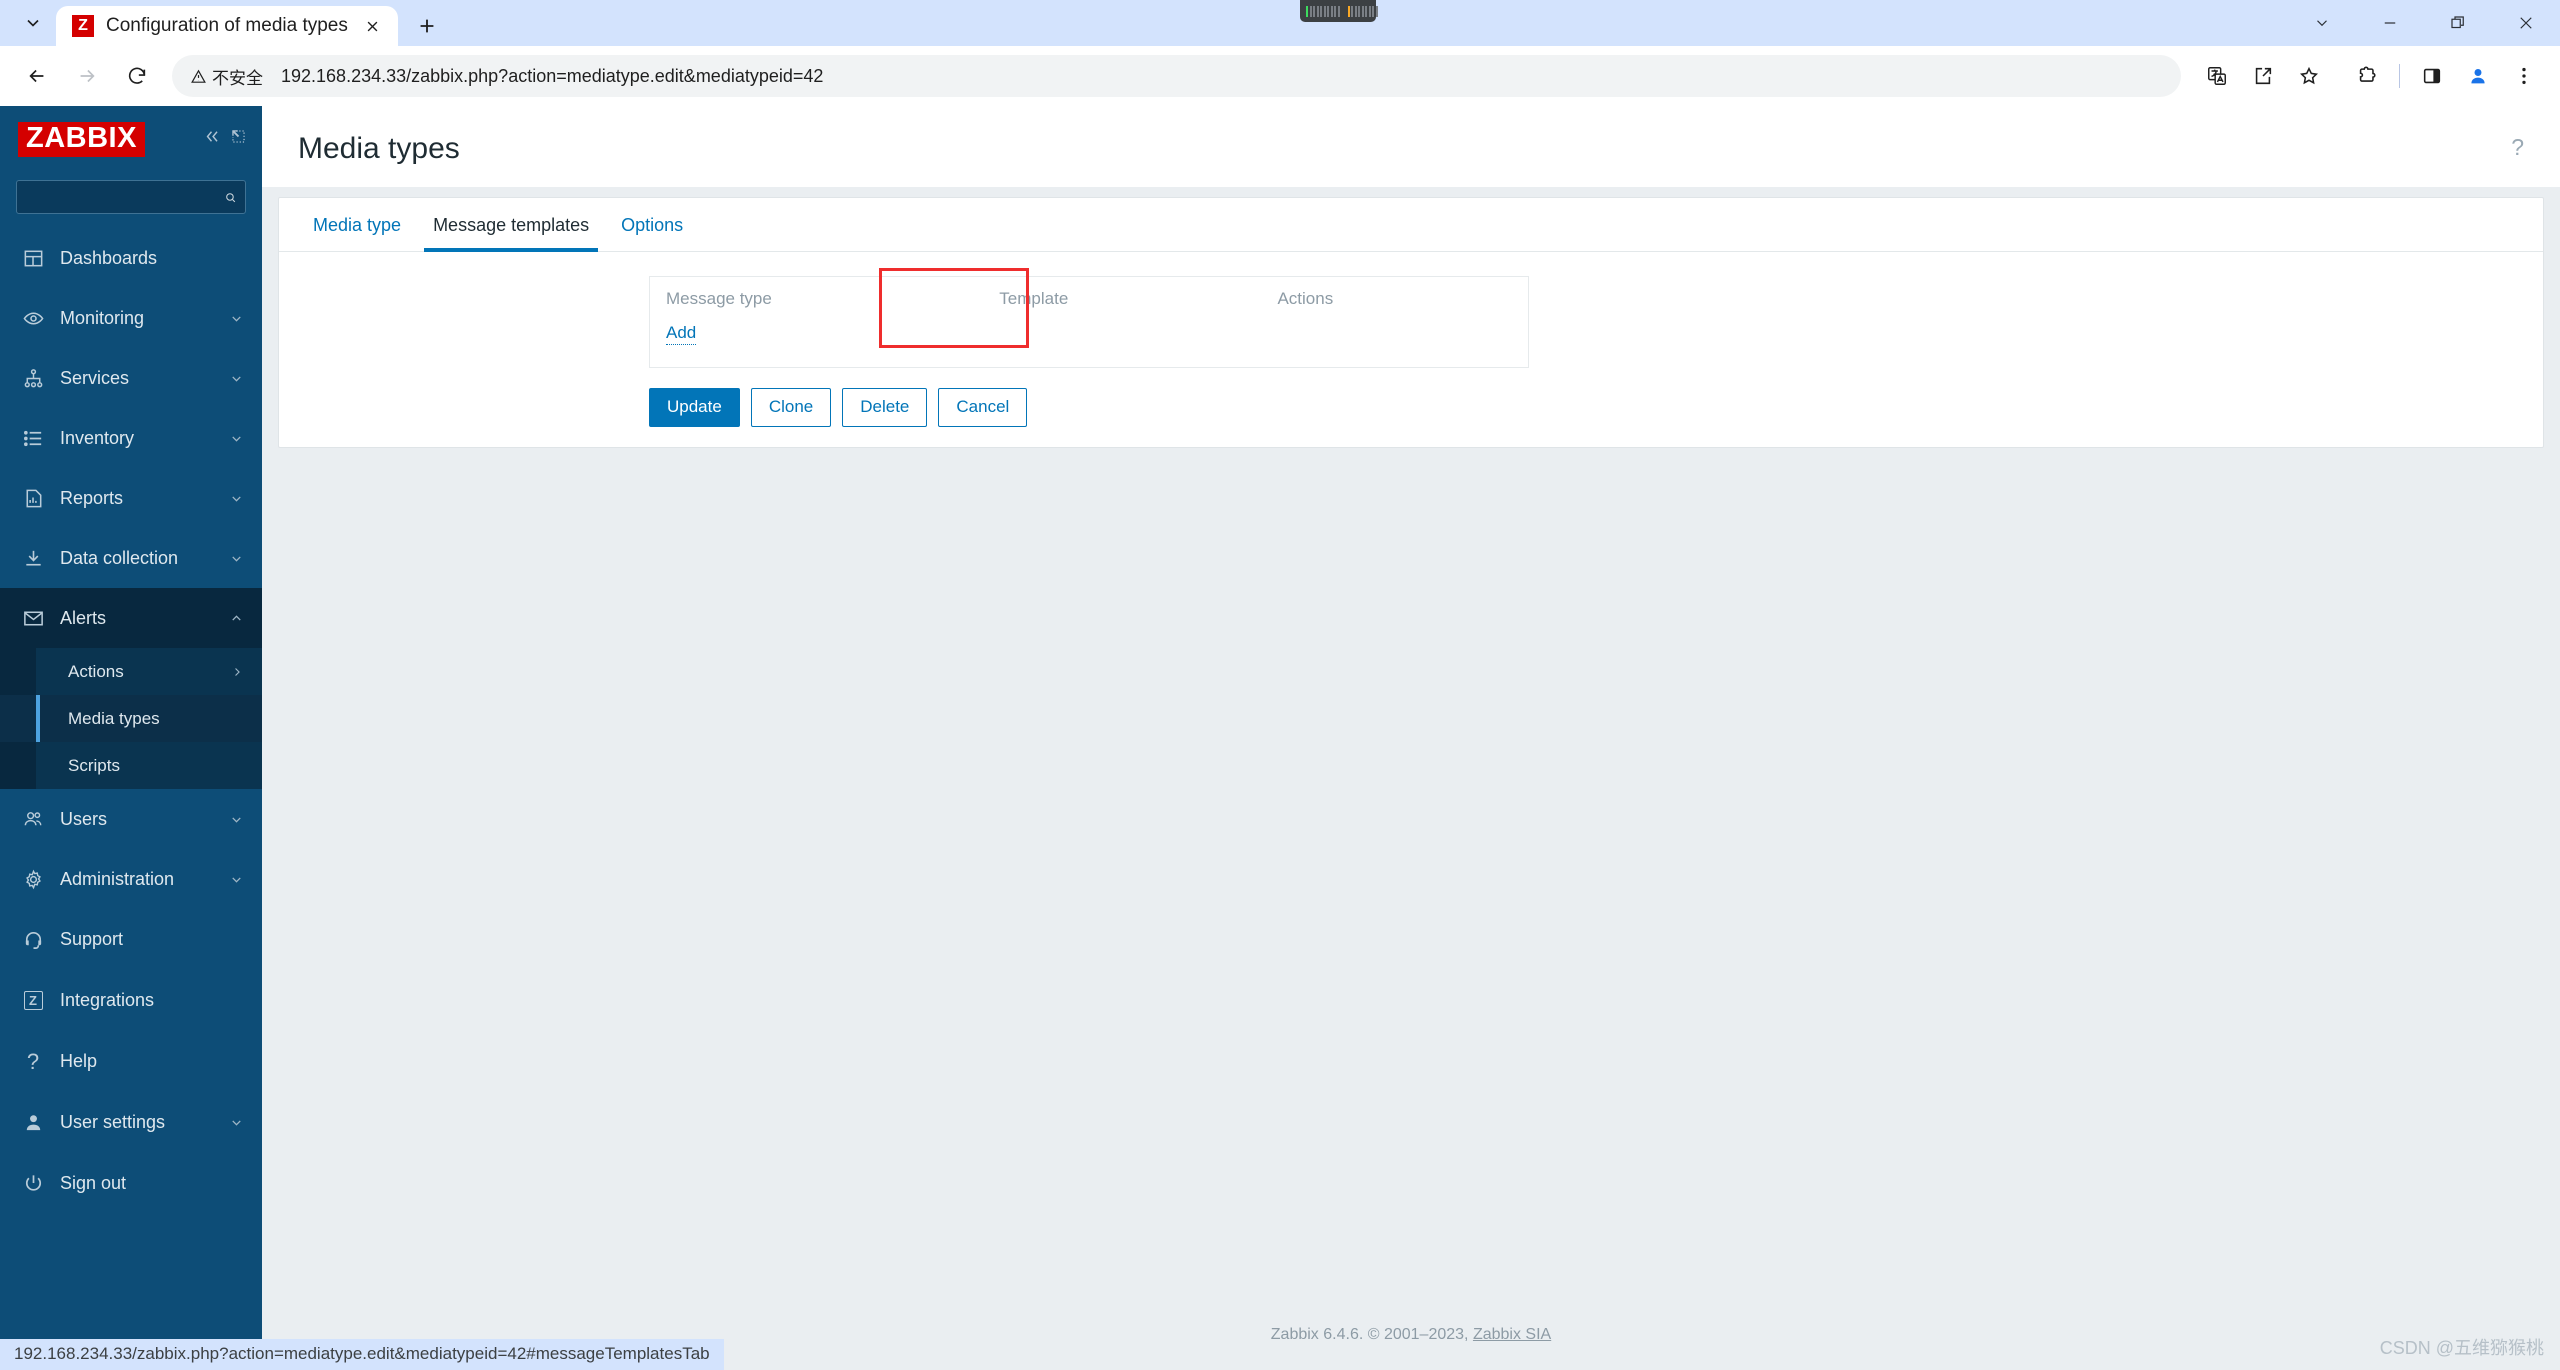 This screenshot has height=1370, width=2560. Describe the element at coordinates (131, 765) in the screenshot. I see `sidebar-item-scripts: Scripts` at that location.